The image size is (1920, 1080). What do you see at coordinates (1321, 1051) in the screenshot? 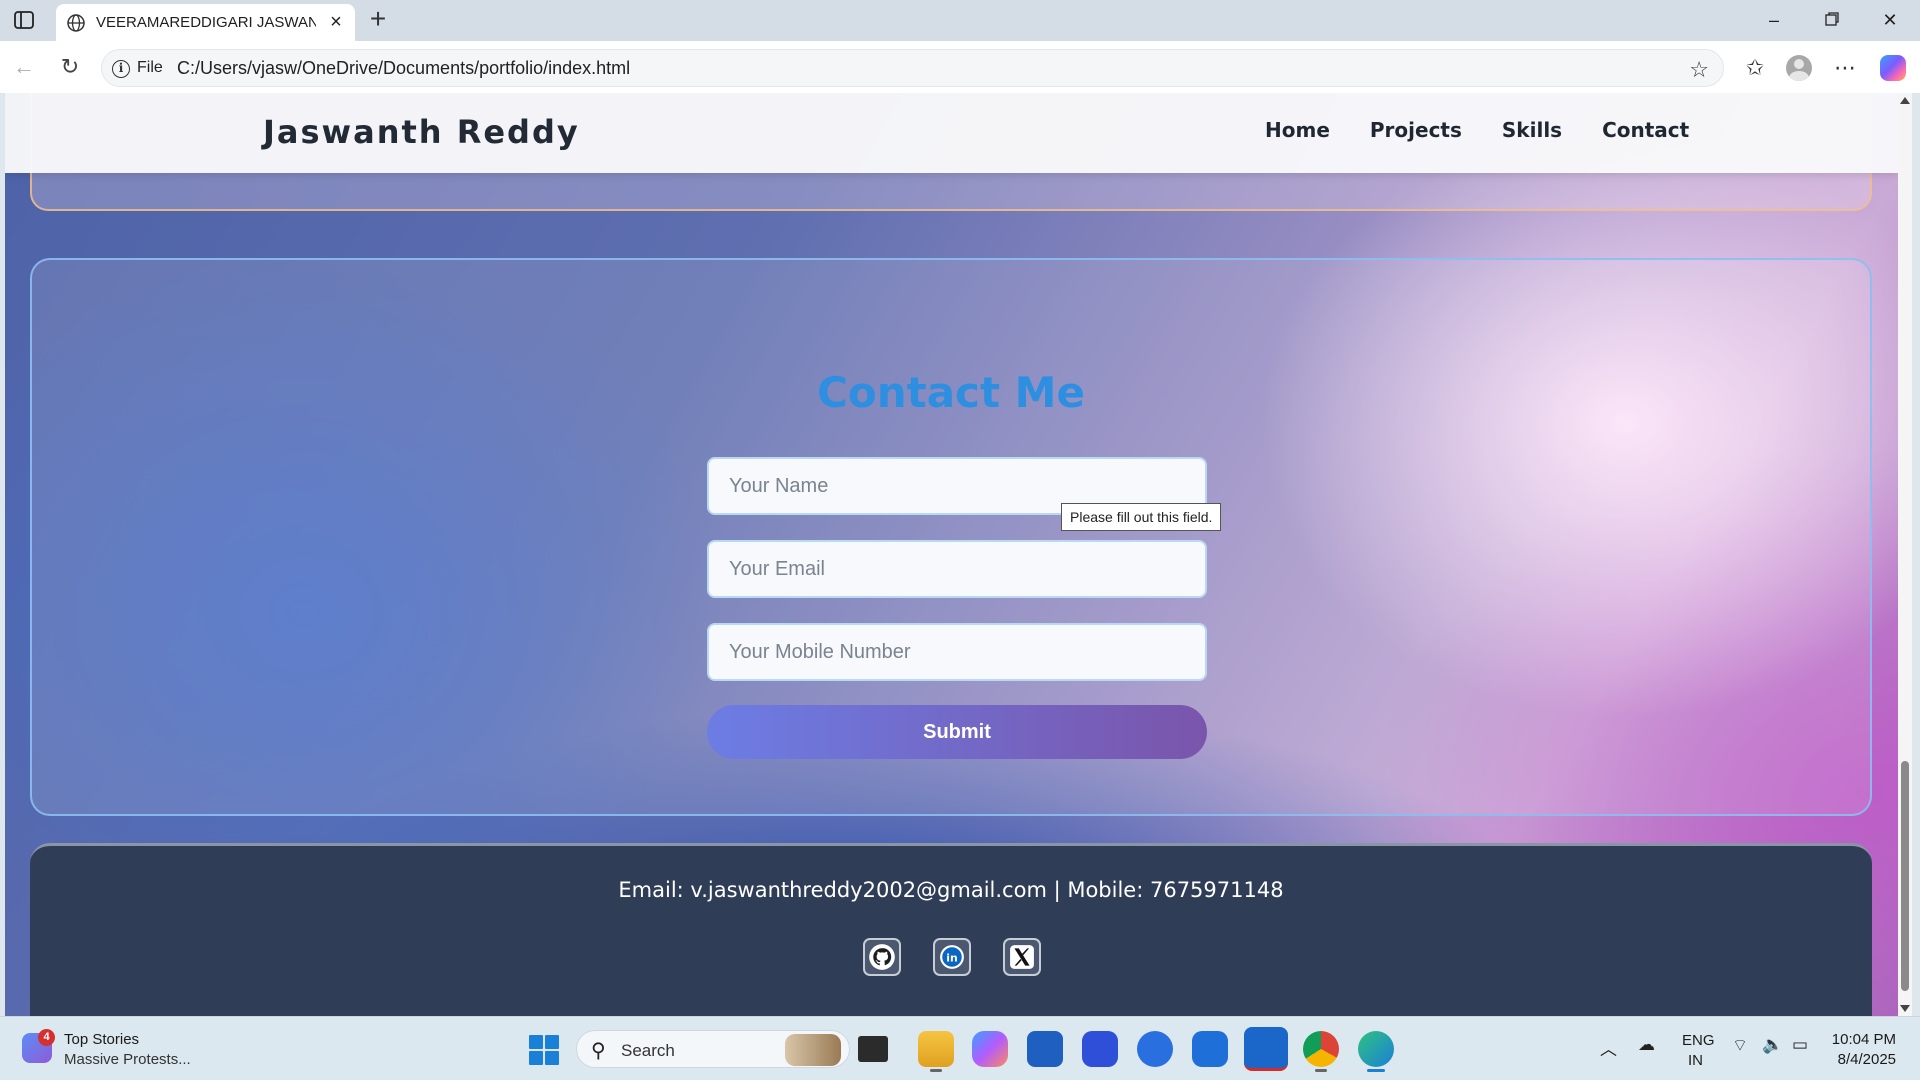
I see `chrome-icon` at bounding box center [1321, 1051].